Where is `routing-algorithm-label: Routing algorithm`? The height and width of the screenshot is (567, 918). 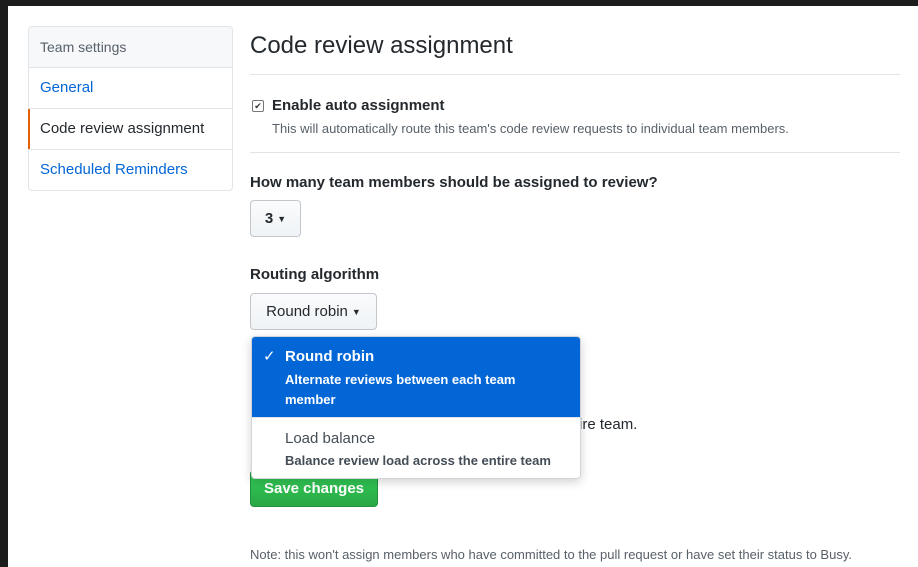
routing-algorithm-label: Routing algorithm is located at coordinates (315, 274).